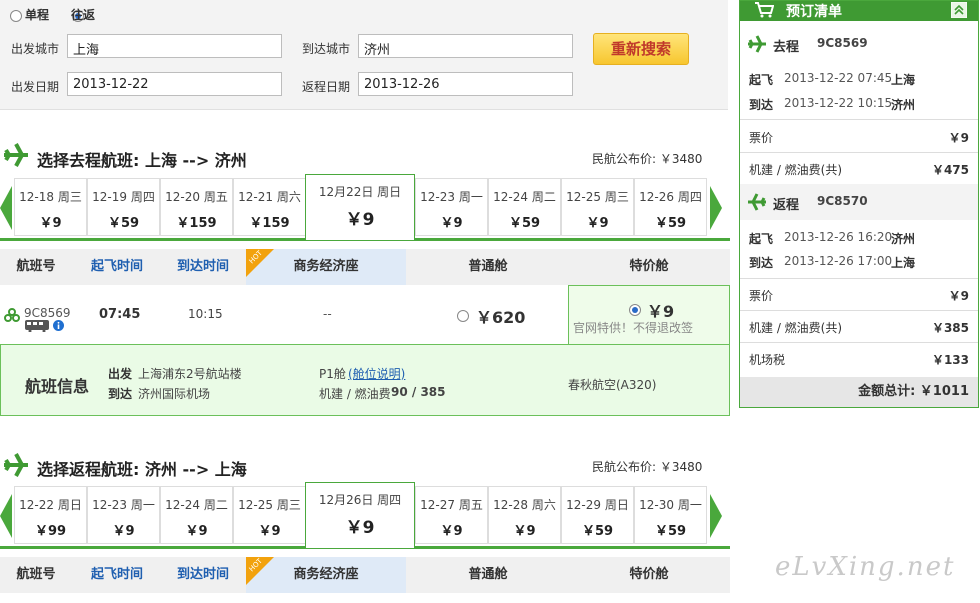 The height and width of the screenshot is (603, 980). Describe the element at coordinates (190, 374) in the screenshot. I see `dep-airport: 上海浦东2号航站楼` at that location.